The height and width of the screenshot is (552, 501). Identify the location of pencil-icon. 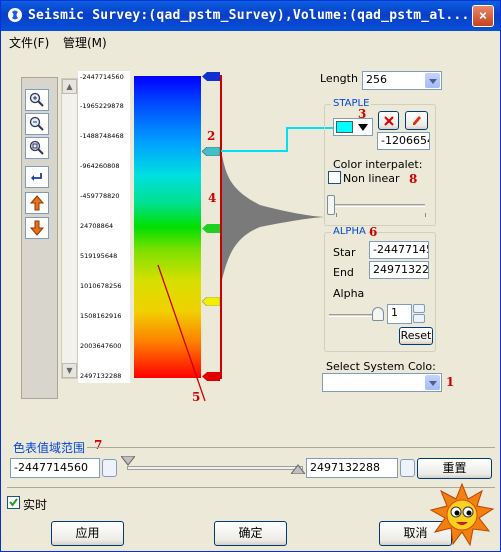
(416, 120).